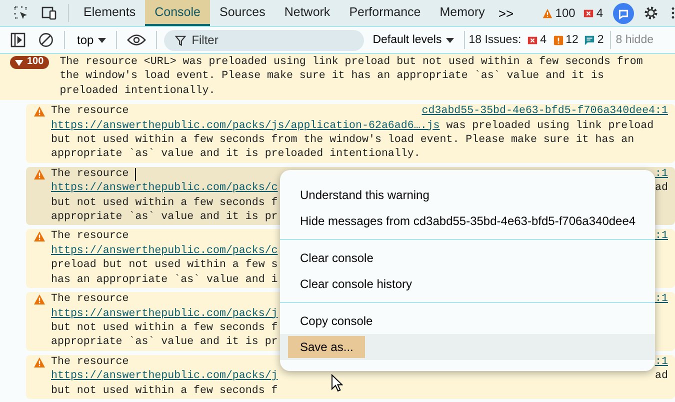 The height and width of the screenshot is (402, 675). Describe the element at coordinates (110, 13) in the screenshot. I see `panel-tab: Elements` at that location.